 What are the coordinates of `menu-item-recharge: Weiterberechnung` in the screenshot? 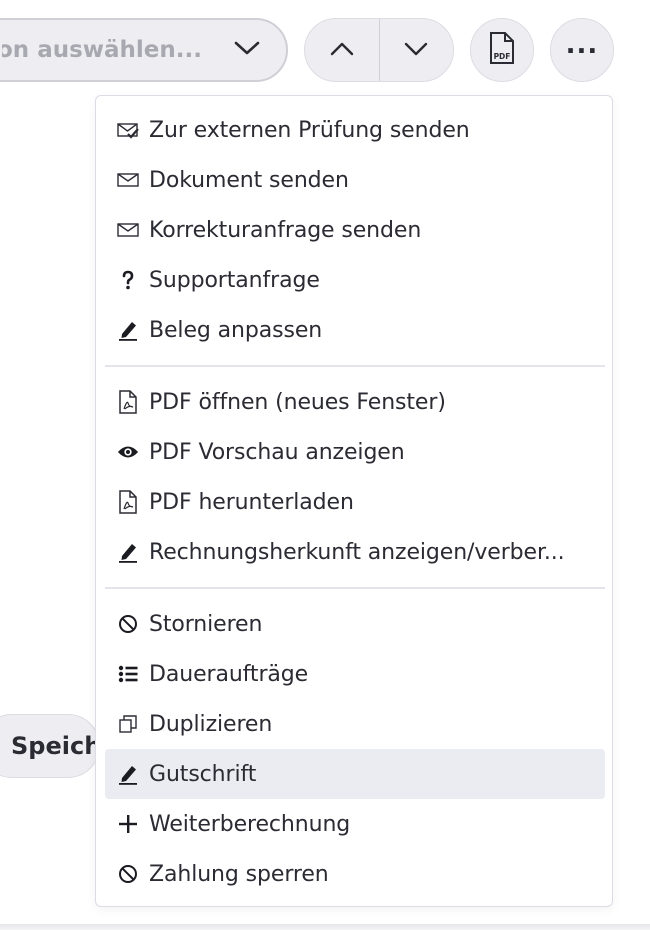 It's located at (355, 824).